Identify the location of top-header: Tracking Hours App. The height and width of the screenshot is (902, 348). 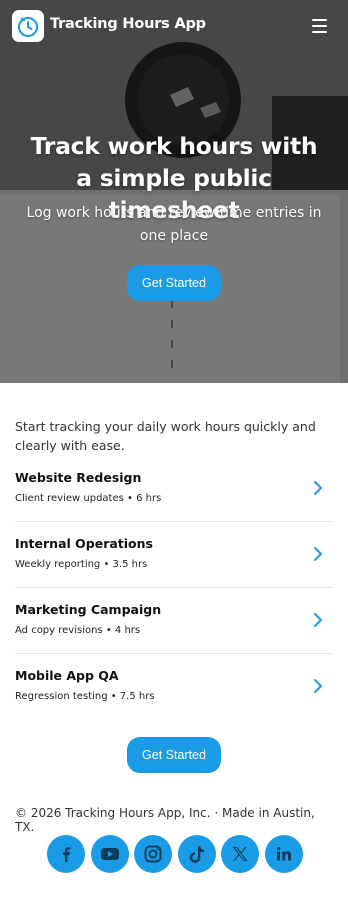
(174, 26).